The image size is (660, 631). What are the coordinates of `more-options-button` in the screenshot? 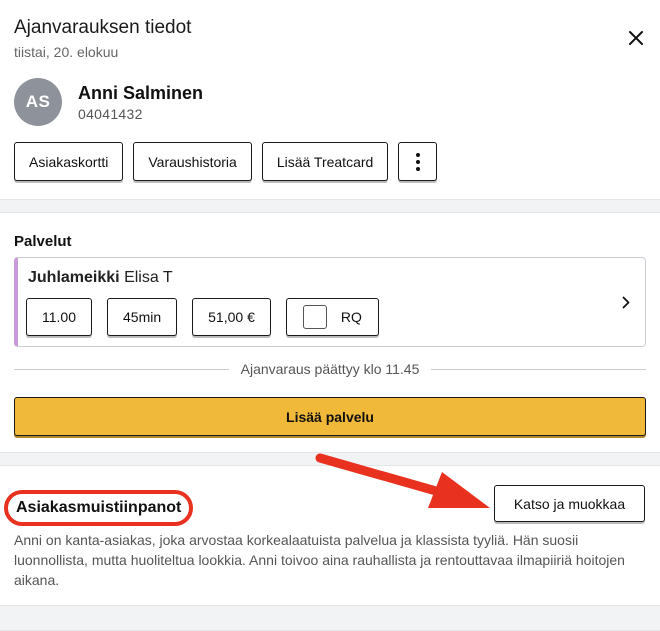 It's located at (418, 161).